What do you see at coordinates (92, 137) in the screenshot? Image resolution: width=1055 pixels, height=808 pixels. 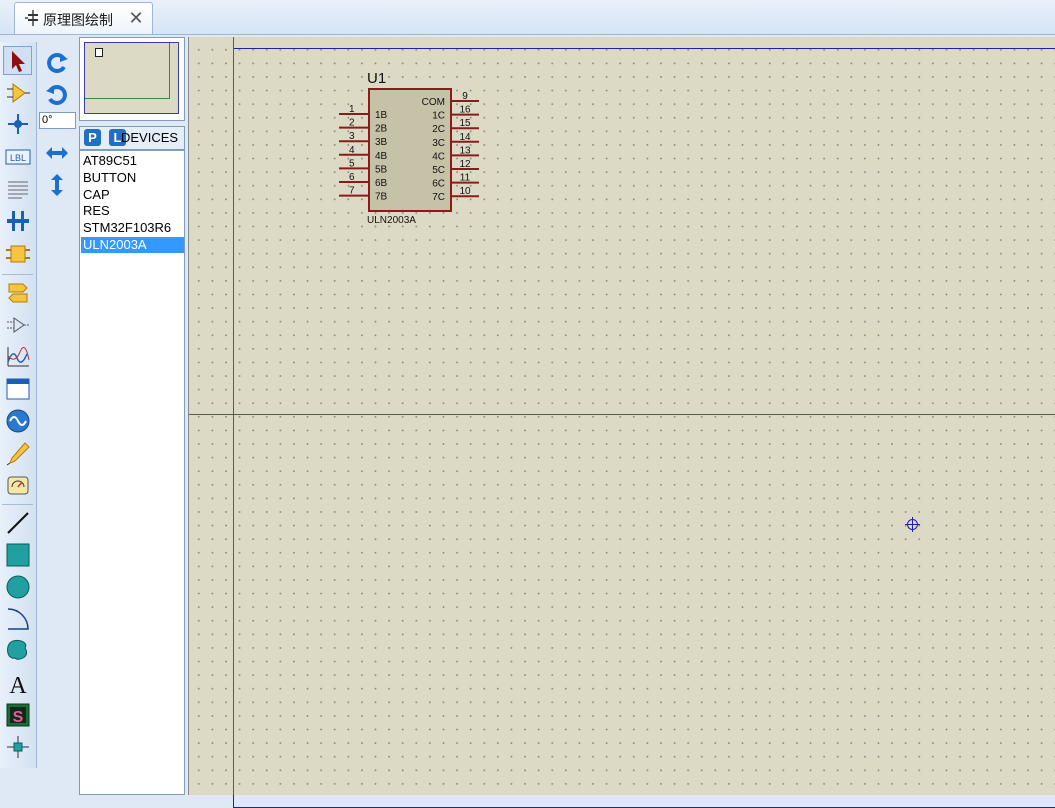 I see `pick-devices-button: P` at bounding box center [92, 137].